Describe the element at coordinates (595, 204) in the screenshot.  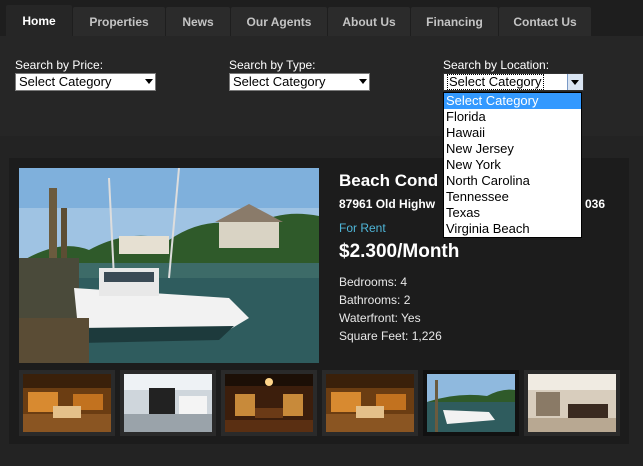
I see `address-end: 036` at that location.